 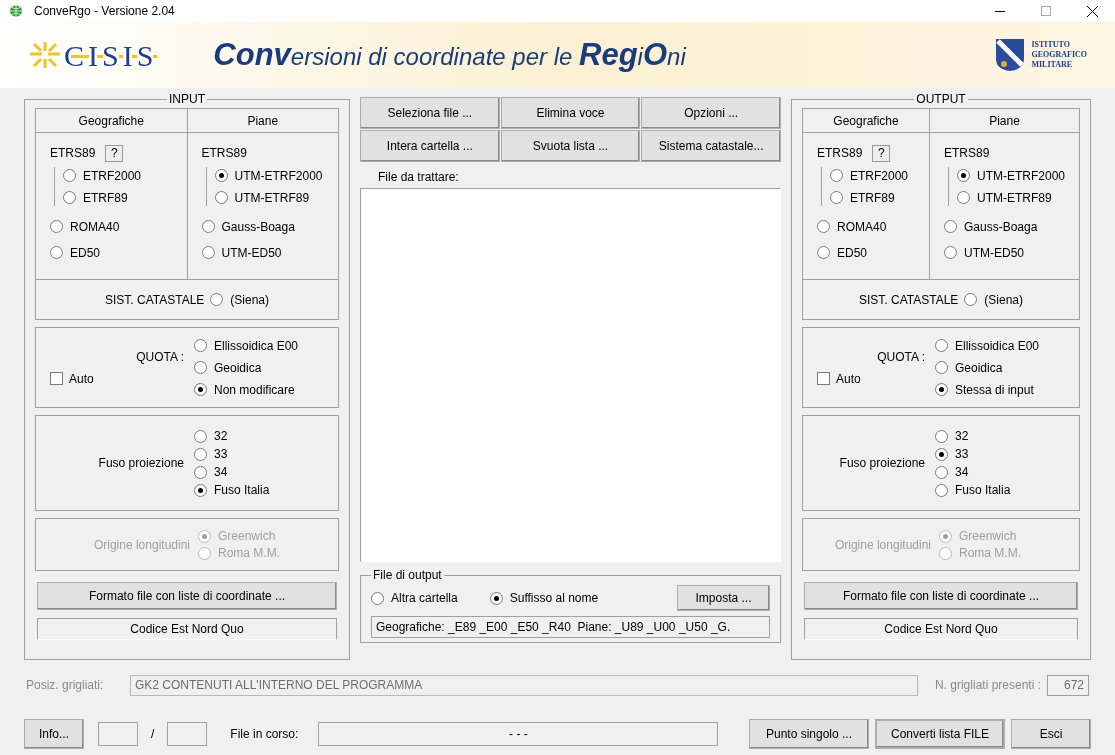 I want to click on radio-label: Non modificare, so click(x=254, y=389).